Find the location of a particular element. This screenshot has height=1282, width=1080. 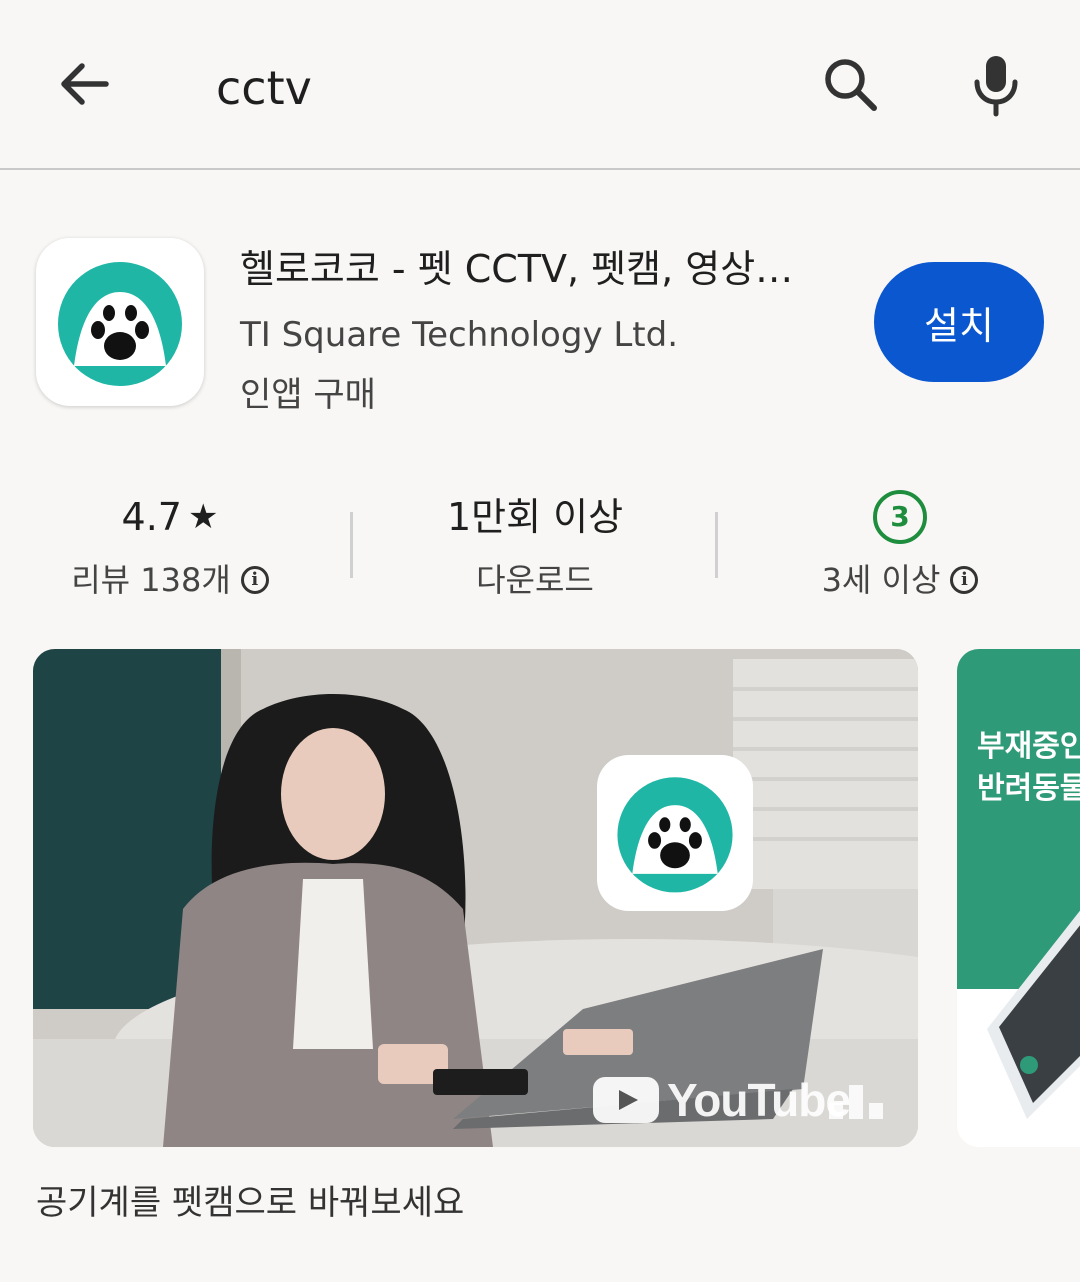

youtube-logo: YouTube is located at coordinates (722, 1100).